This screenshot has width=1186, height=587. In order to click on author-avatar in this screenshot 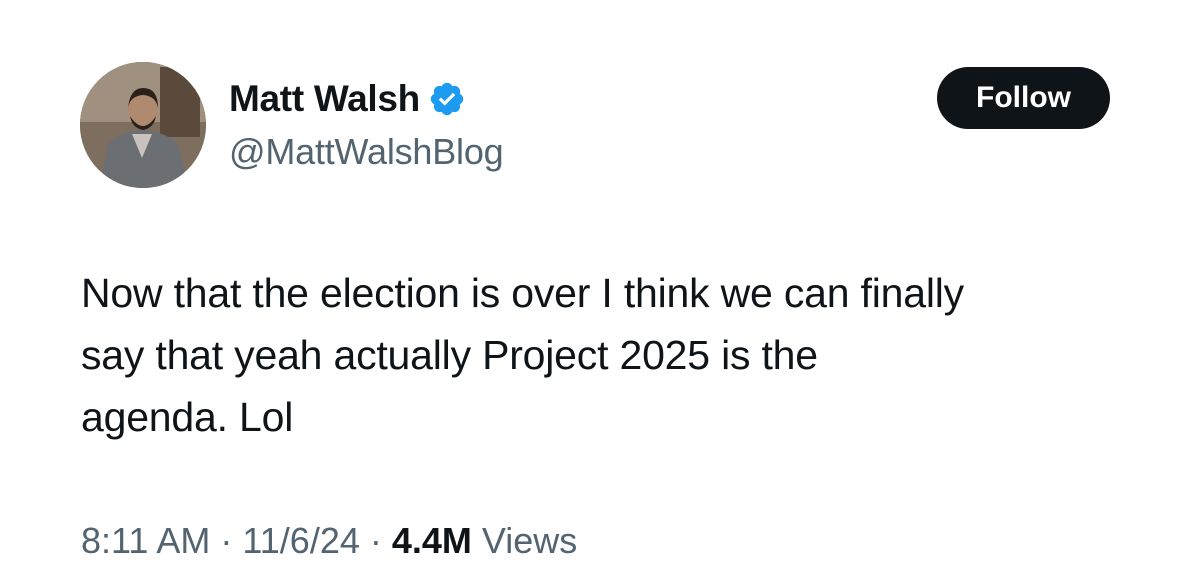, I will do `click(143, 125)`.